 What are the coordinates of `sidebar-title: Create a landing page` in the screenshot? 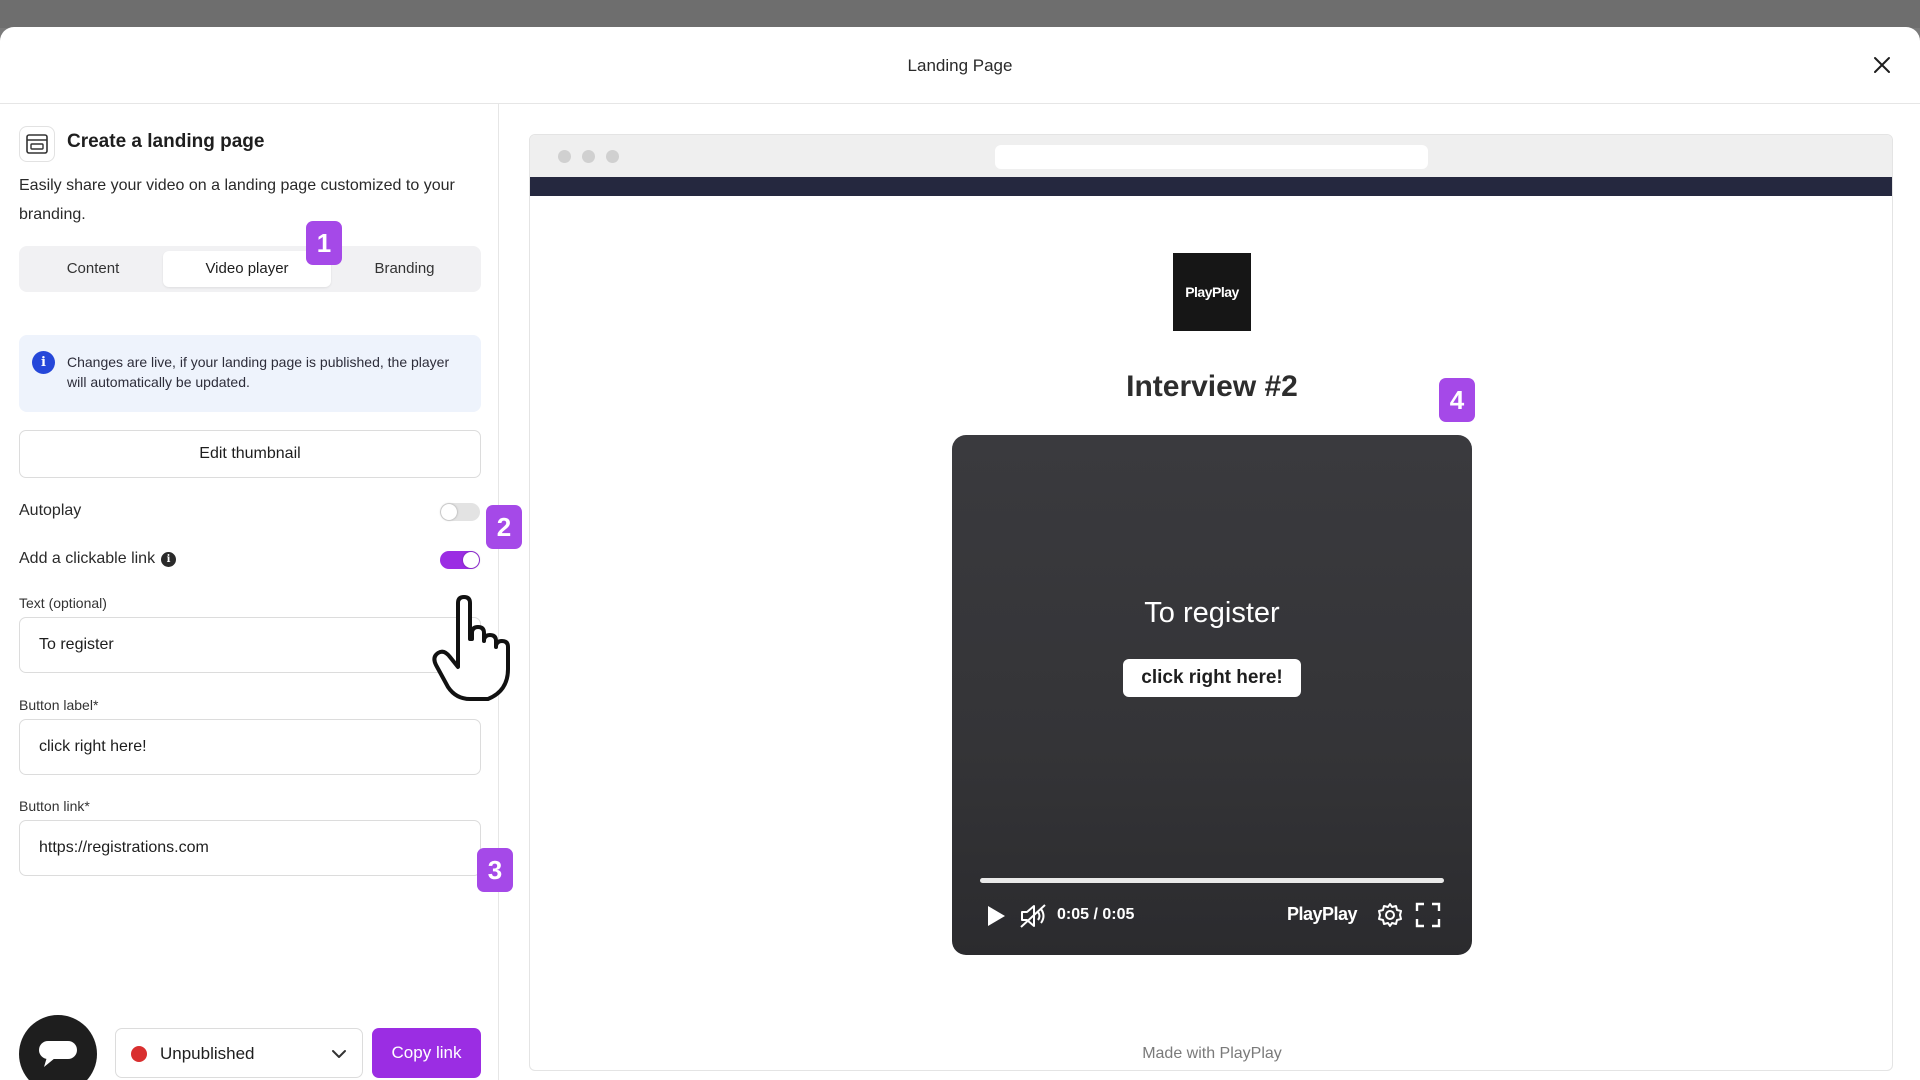 It's located at (166, 141).